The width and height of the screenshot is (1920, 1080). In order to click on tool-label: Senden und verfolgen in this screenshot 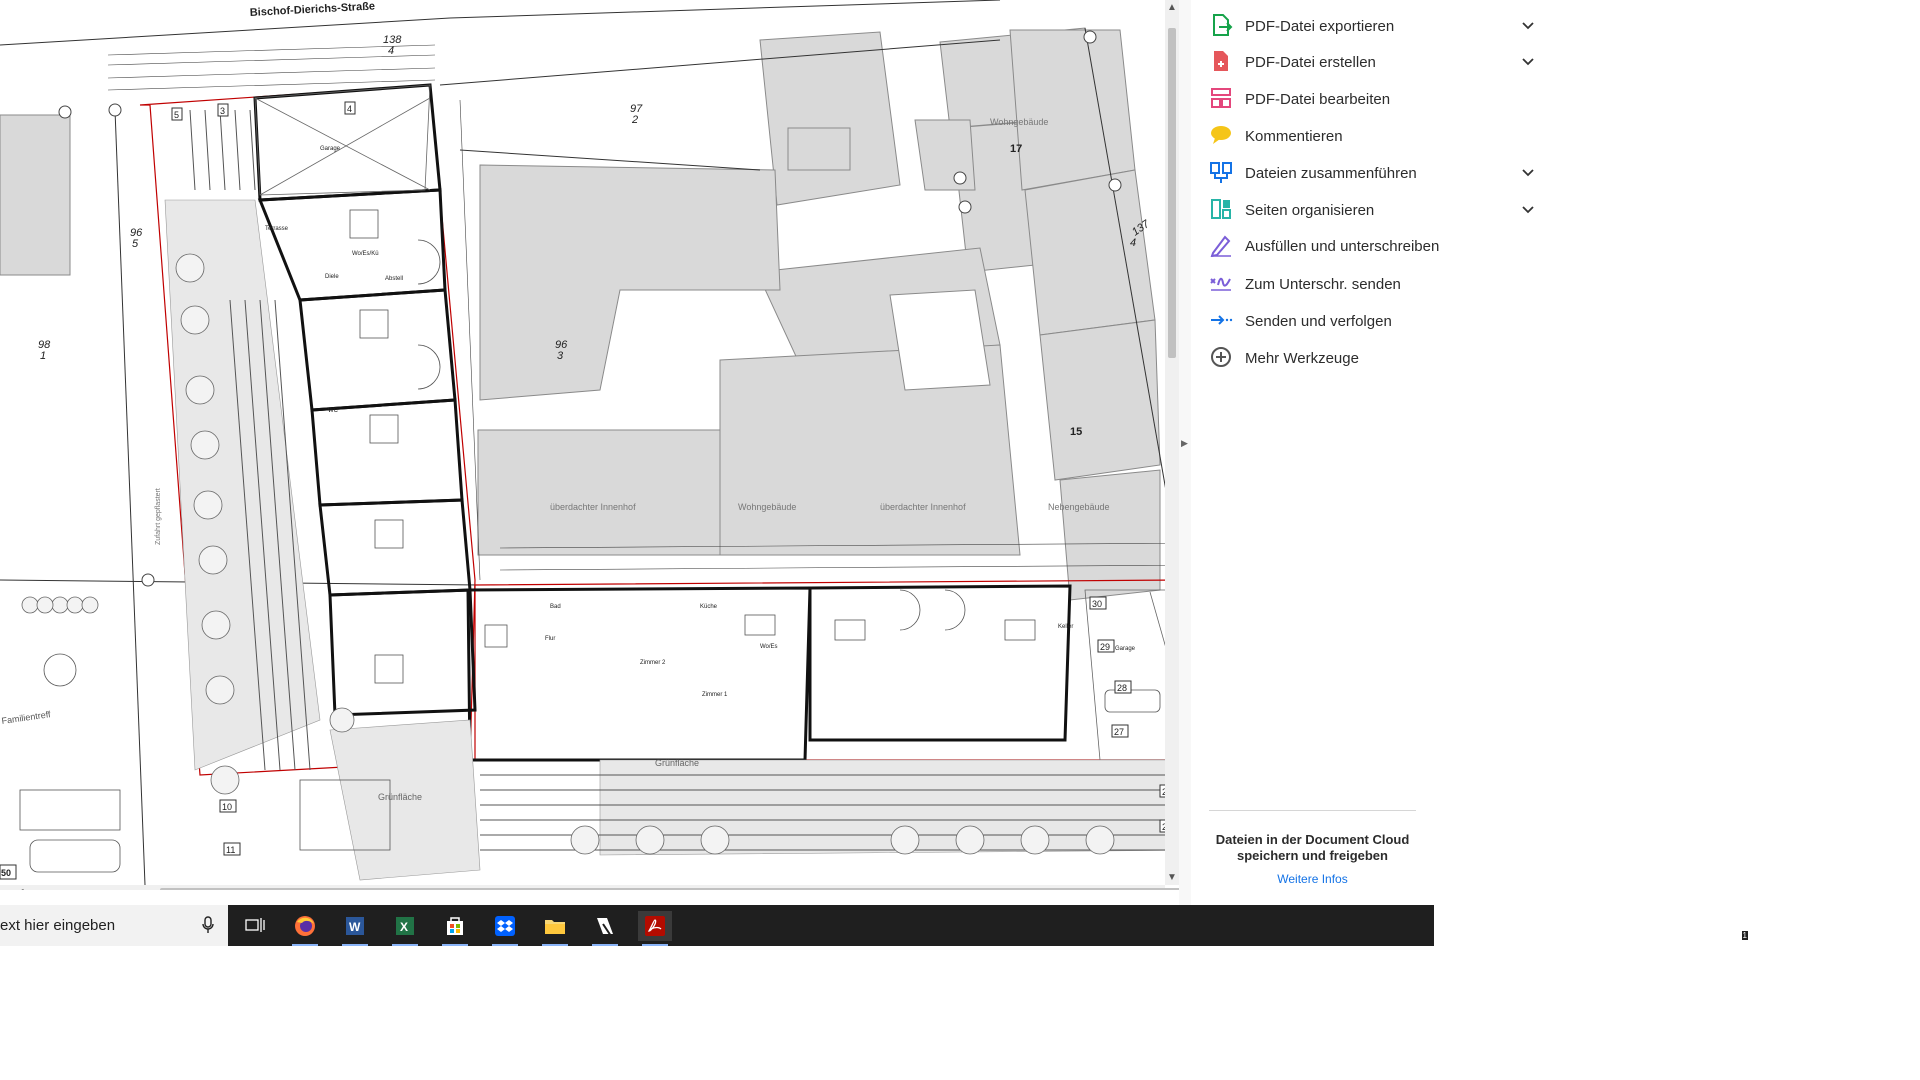, I will do `click(1318, 321)`.